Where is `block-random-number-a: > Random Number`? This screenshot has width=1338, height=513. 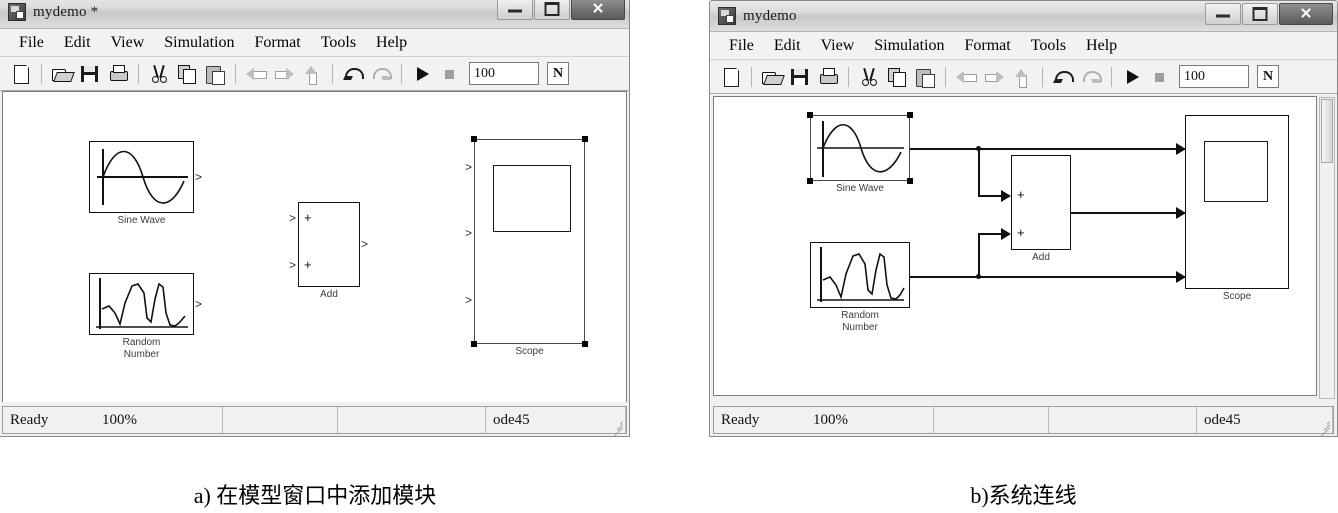 block-random-number-a: > Random Number is located at coordinates (145, 316).